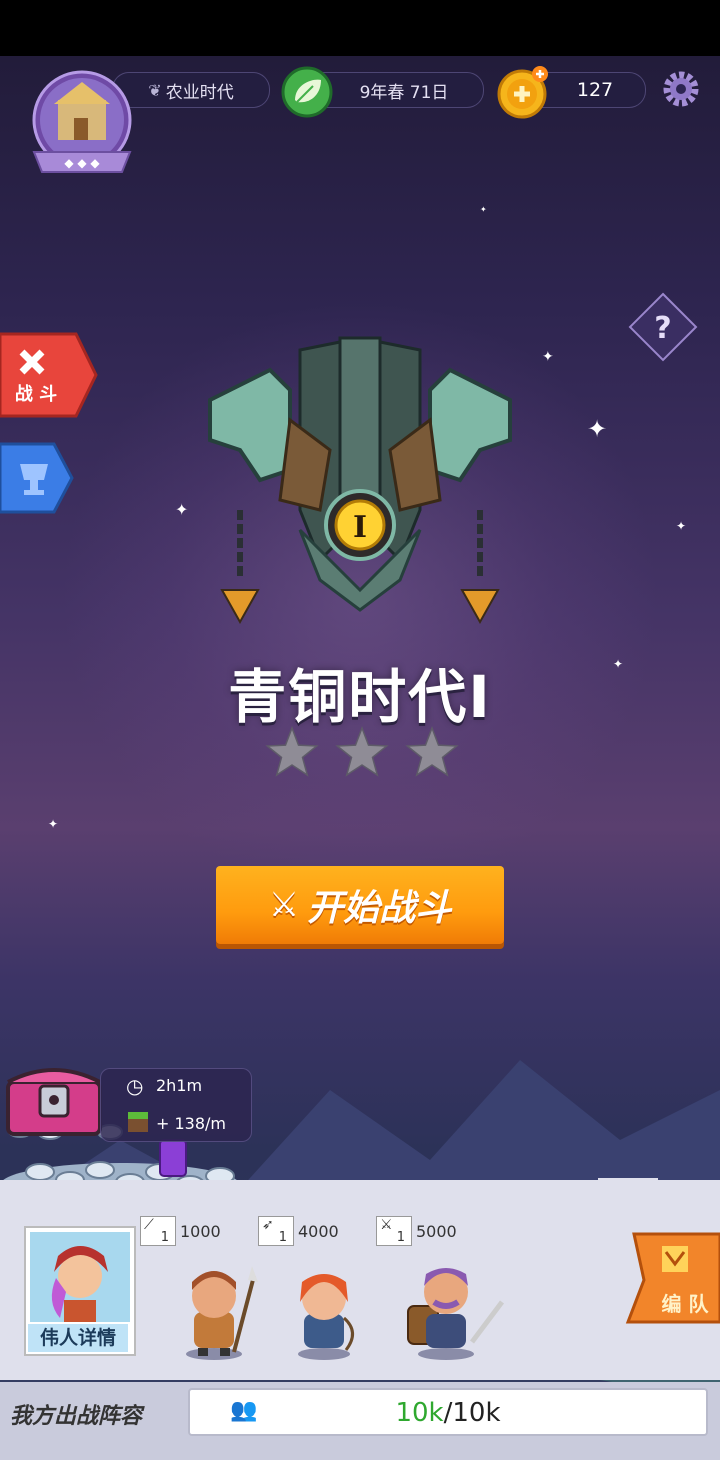  I want to click on date-label: 9年春 71日, so click(404, 92).